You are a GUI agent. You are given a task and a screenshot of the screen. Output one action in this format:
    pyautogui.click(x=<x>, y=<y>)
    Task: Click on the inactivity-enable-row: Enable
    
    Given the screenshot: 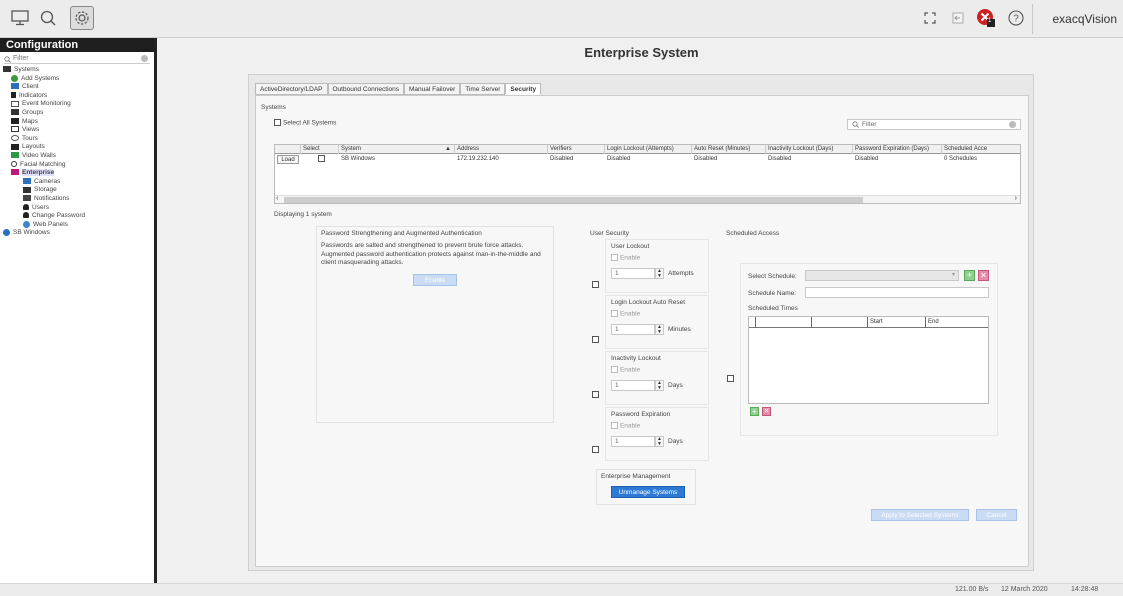 What is the action you would take?
    pyautogui.click(x=625, y=369)
    